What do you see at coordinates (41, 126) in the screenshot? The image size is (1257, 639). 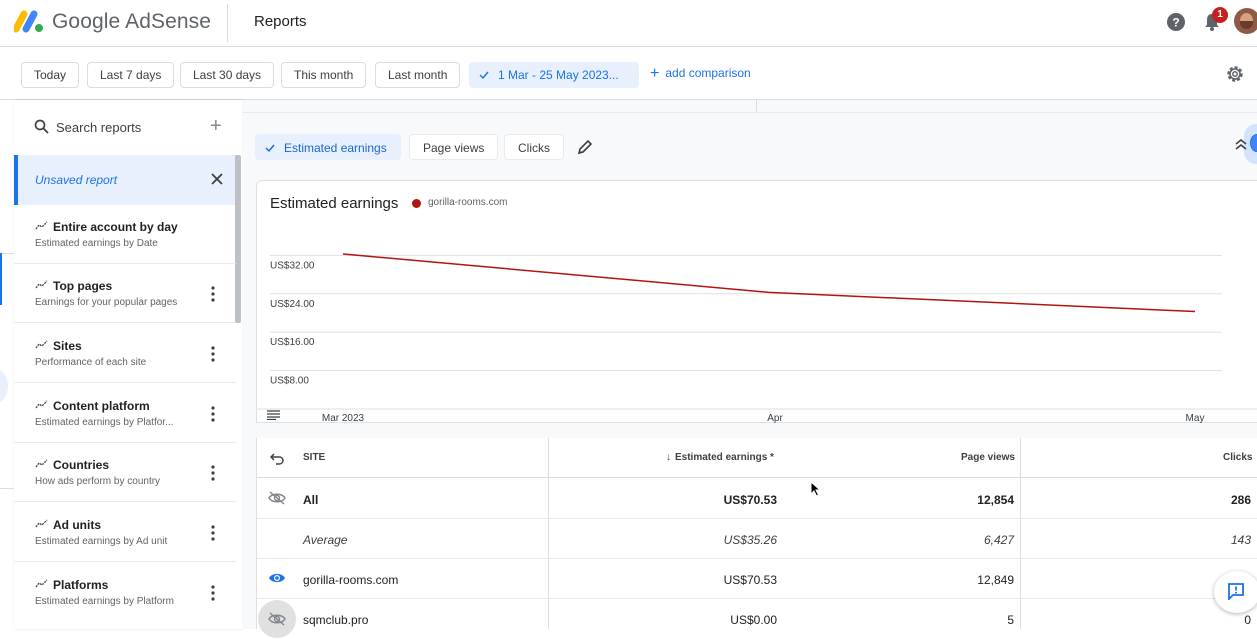 I see `search-icon` at bounding box center [41, 126].